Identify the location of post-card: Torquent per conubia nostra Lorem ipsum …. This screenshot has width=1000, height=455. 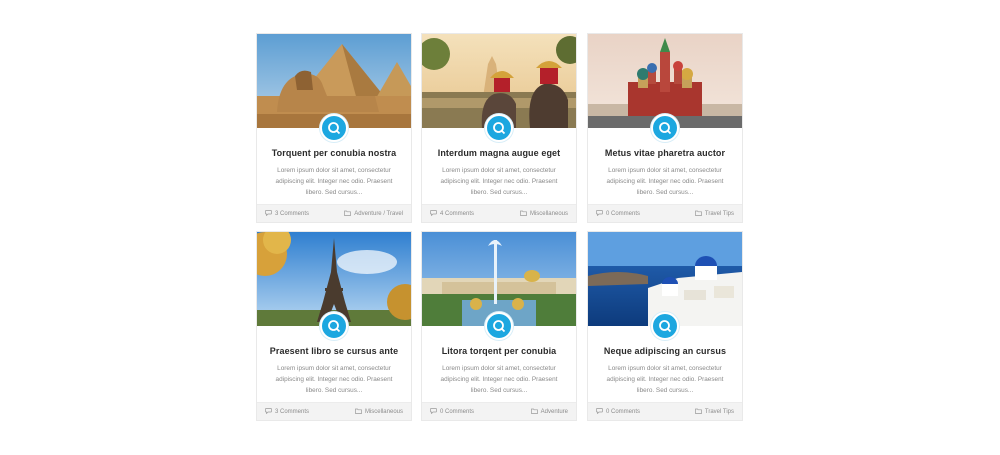
(334, 128).